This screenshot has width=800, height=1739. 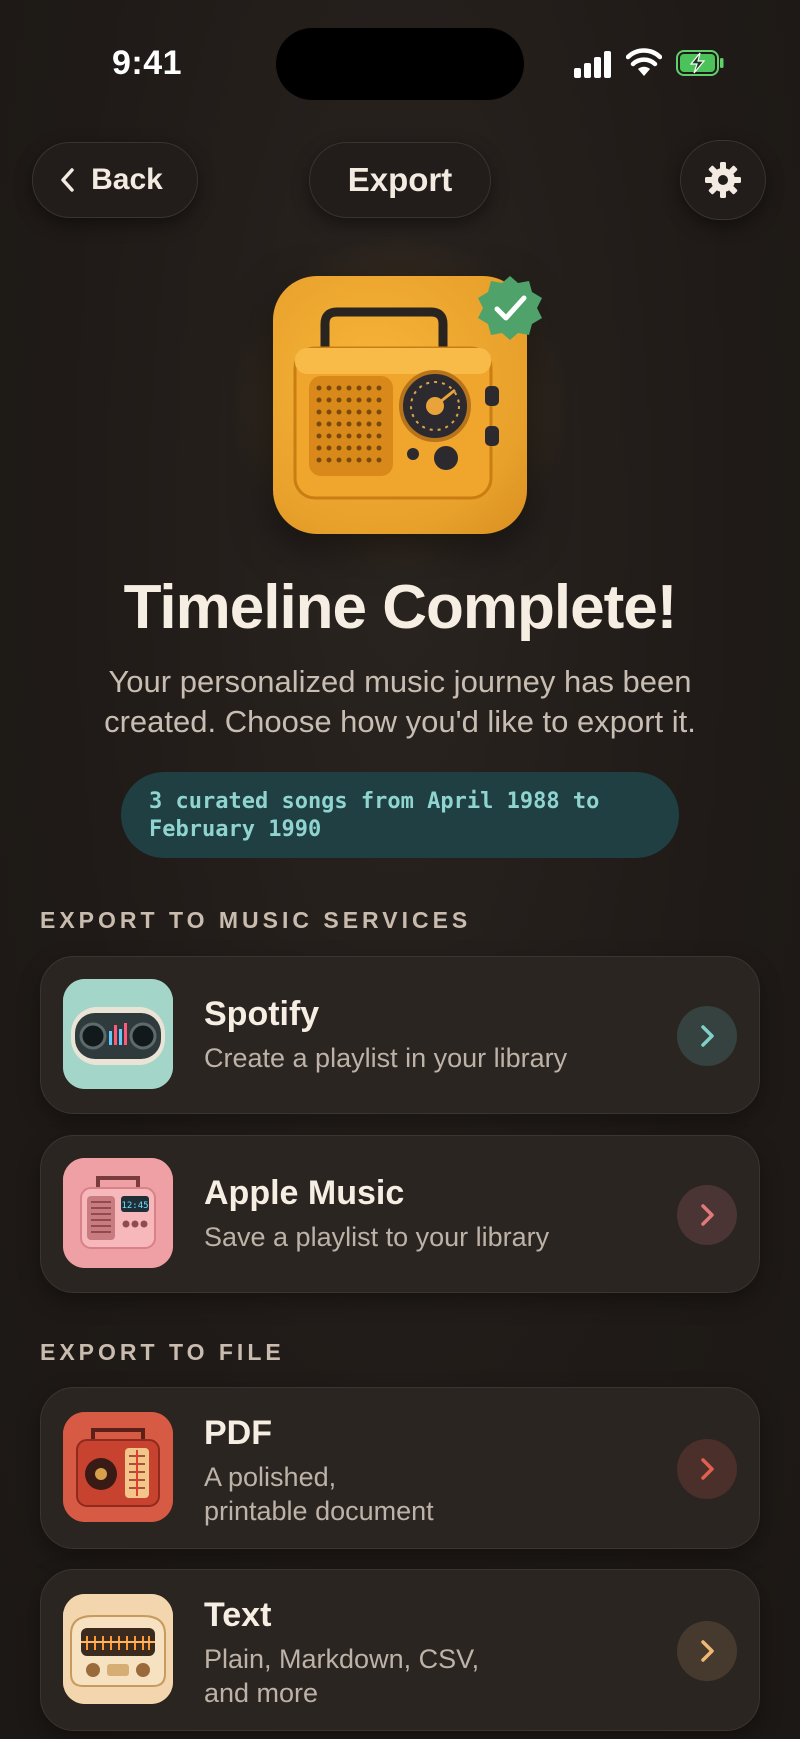 What do you see at coordinates (400, 607) in the screenshot?
I see `headline: Timeline Complete!` at bounding box center [400, 607].